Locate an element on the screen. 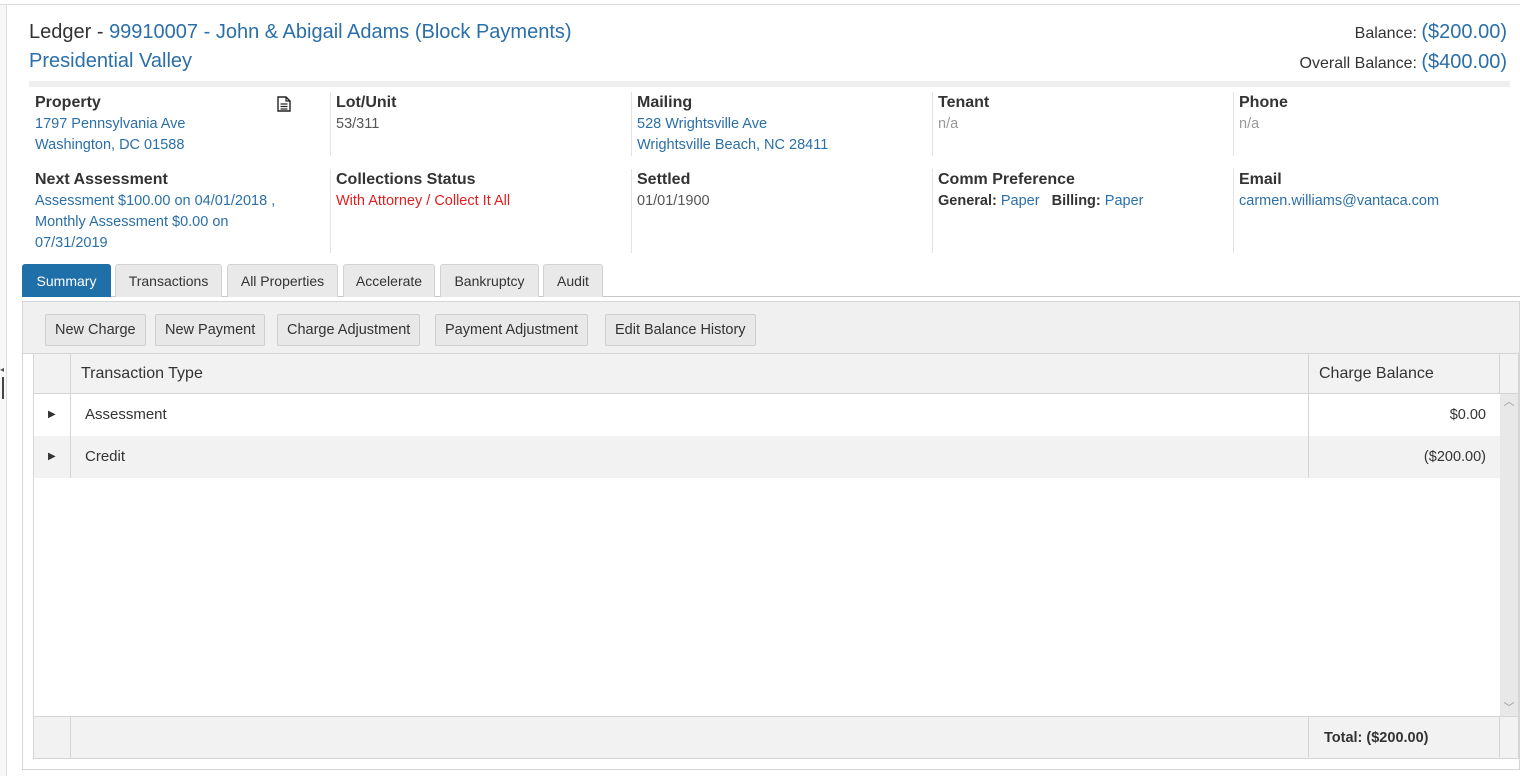 The height and width of the screenshot is (776, 1520). top-border is located at coordinates (760, 2).